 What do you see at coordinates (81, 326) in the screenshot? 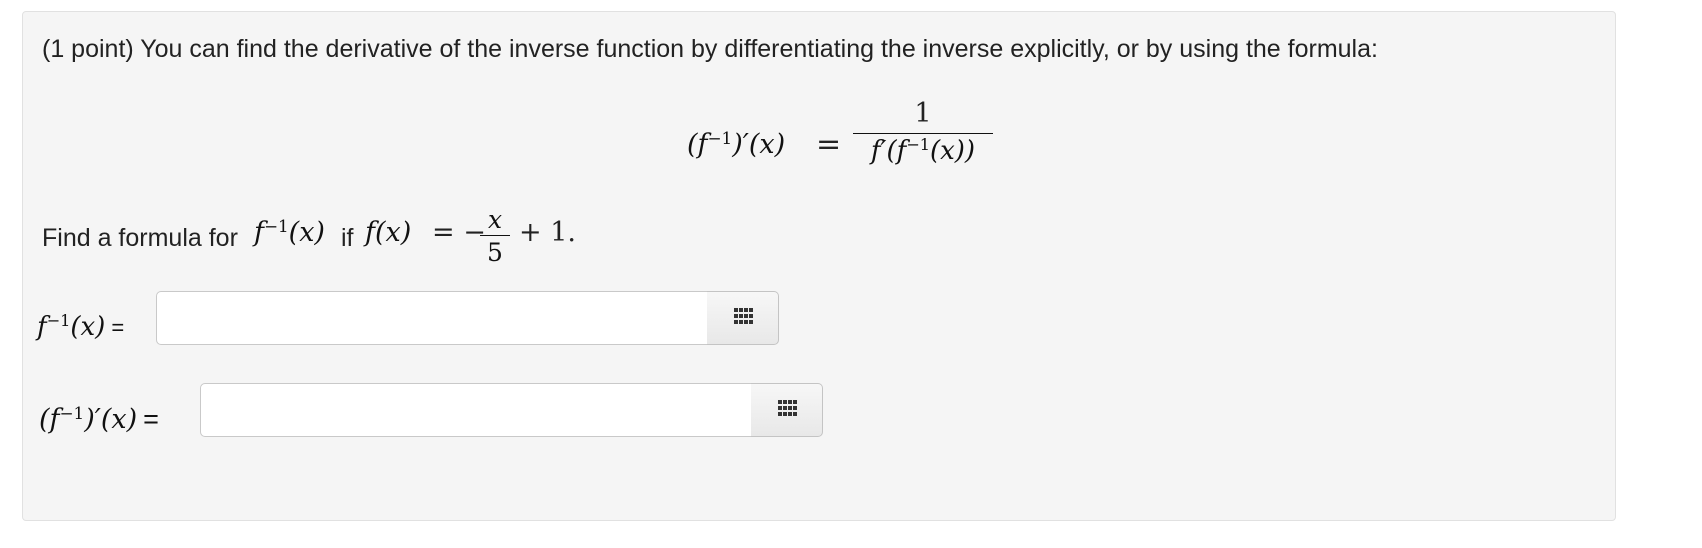
I see `answer-label-f-inverse: f−1(x) =` at bounding box center [81, 326].